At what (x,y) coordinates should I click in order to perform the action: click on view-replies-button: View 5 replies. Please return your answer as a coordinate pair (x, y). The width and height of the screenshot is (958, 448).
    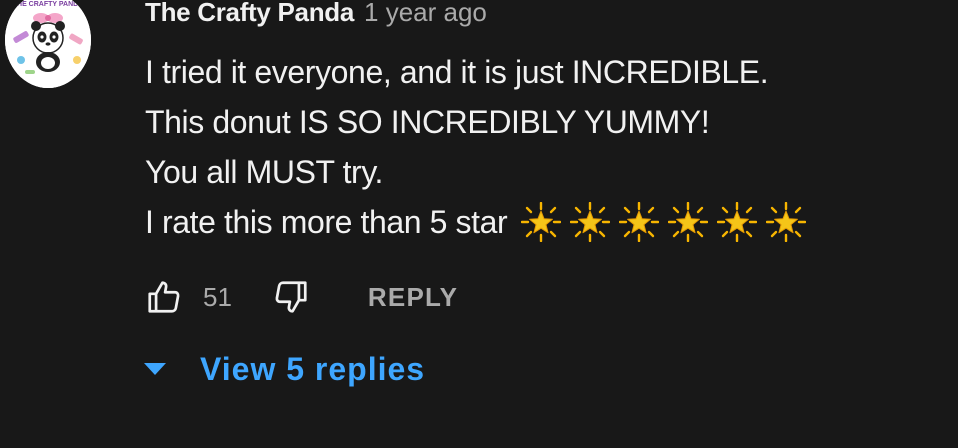
    Looking at the image, I should click on (284, 369).